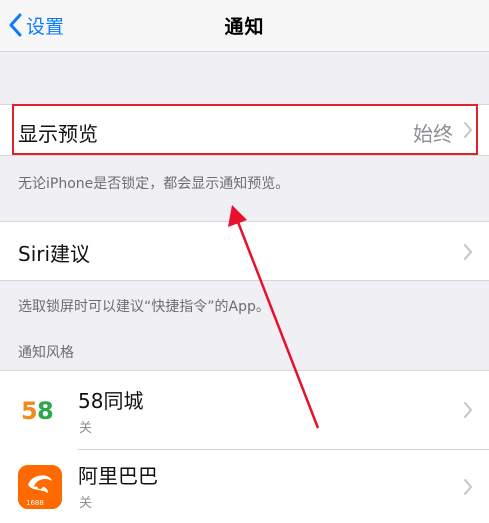 The width and height of the screenshot is (489, 523). What do you see at coordinates (244, 410) in the screenshot?
I see `list-item-58: 5 8 58同城 关` at bounding box center [244, 410].